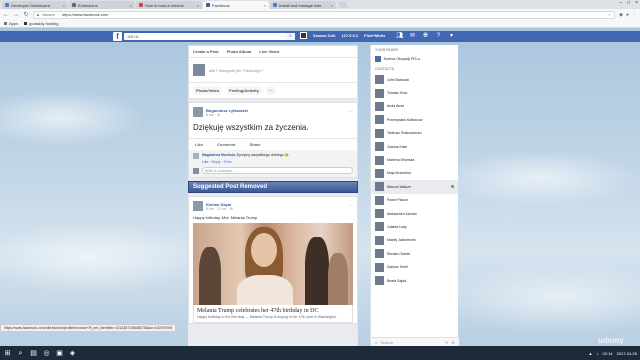  Describe the element at coordinates (414, 266) in the screenshot. I see `contact-item: Dariusz Knell` at that location.